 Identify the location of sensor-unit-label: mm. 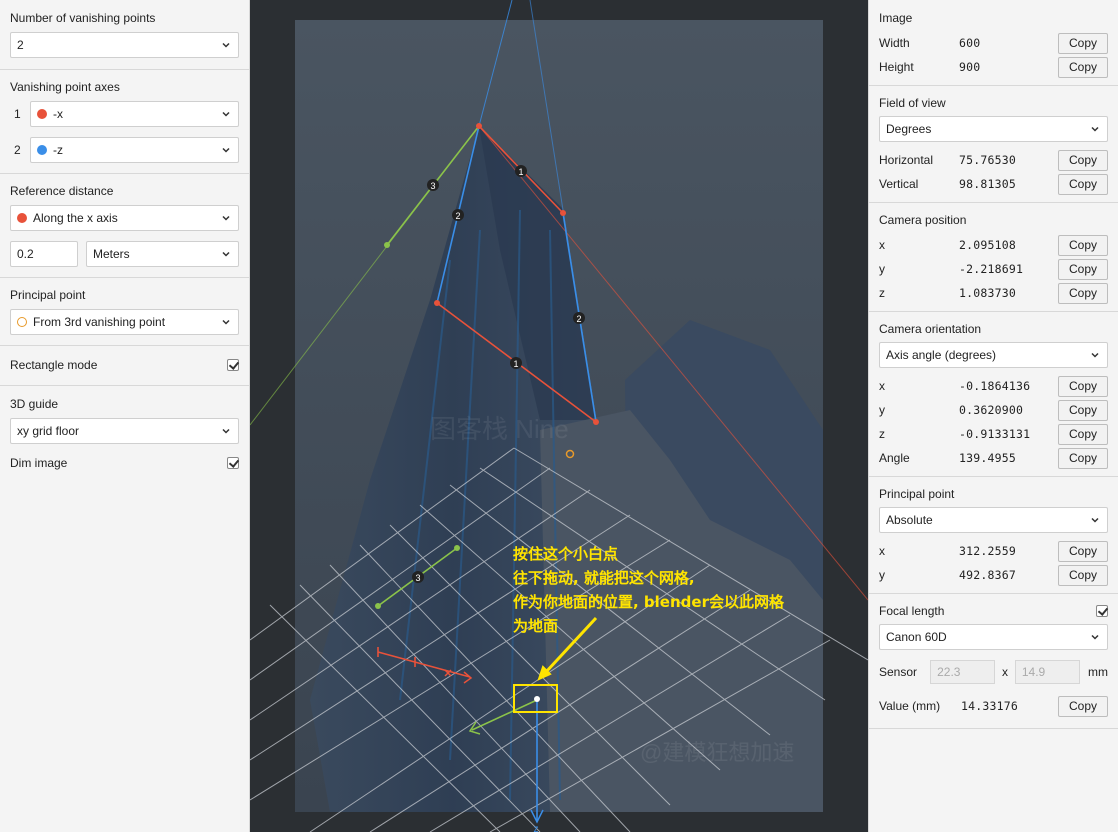
(1097, 672).